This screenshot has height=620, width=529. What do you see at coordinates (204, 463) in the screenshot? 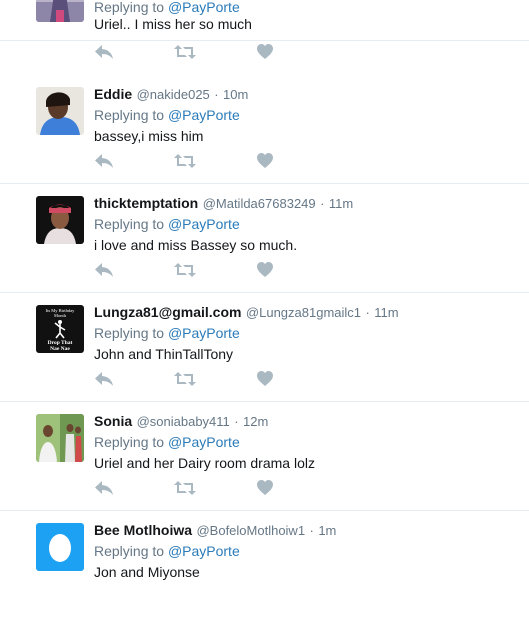
I see `tweet-text: Uriel and her Dairy room drama lolz` at bounding box center [204, 463].